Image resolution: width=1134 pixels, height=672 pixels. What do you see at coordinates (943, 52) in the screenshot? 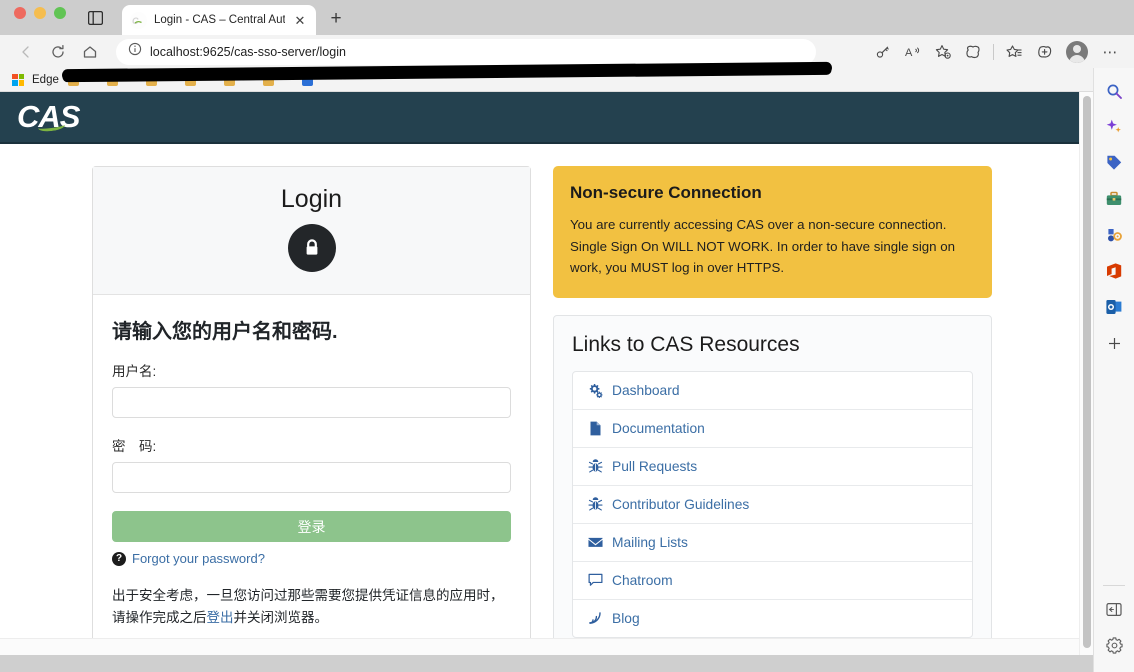
I see `favorites-star-icon` at bounding box center [943, 52].